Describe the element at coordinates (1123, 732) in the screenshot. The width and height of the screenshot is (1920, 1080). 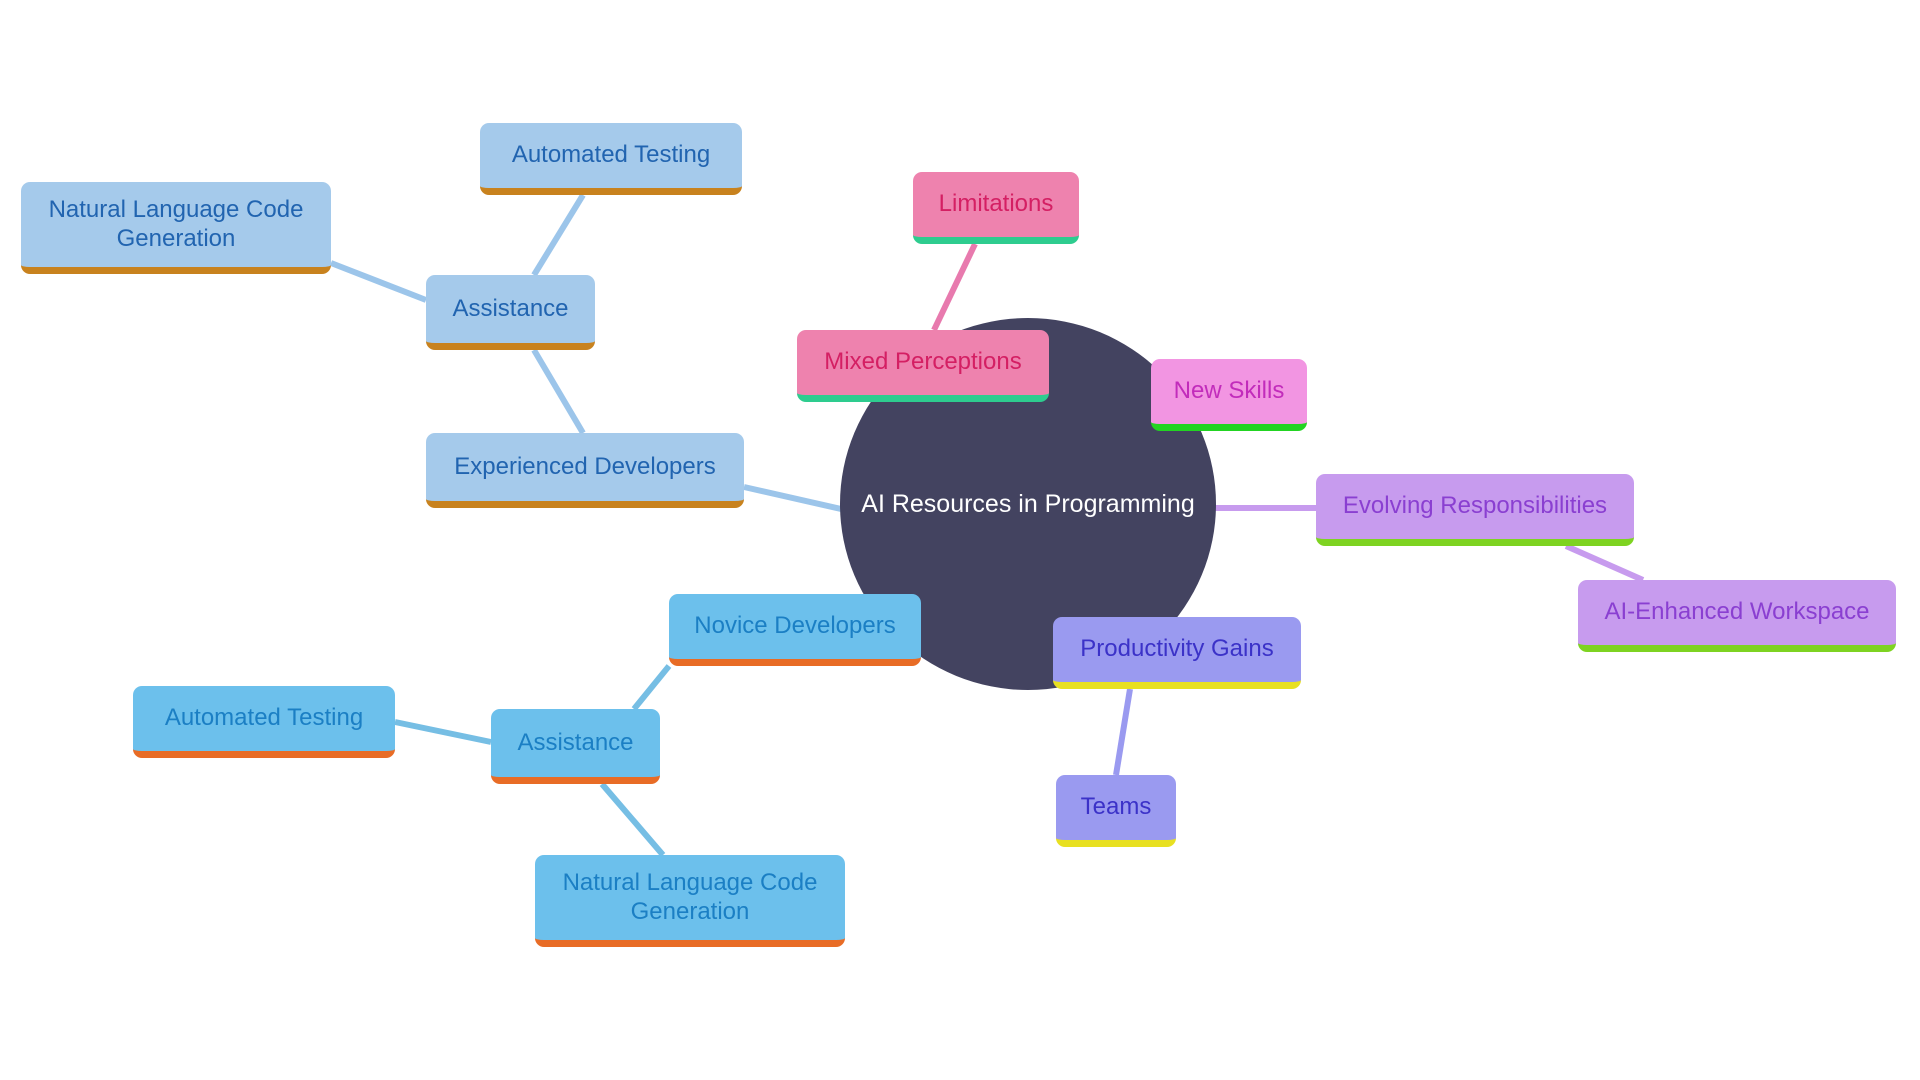
I see `edge-productivity_gains-to-teams` at that location.